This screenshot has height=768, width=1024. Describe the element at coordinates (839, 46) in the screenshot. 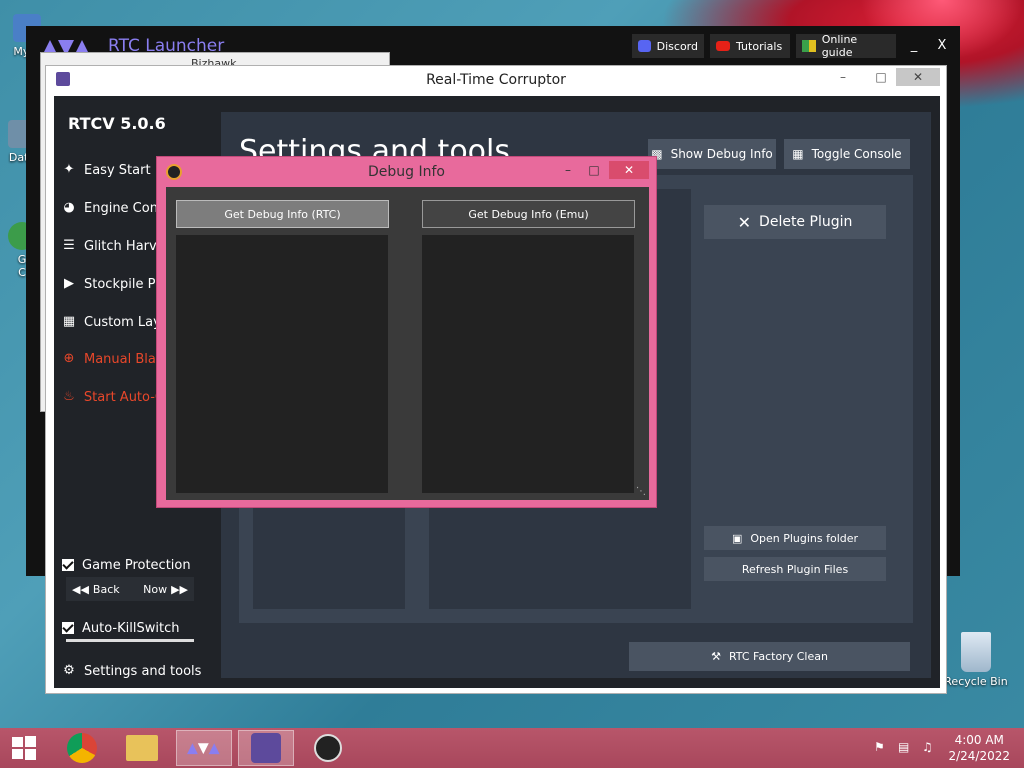

I see `online-guide-label: Online guide` at that location.